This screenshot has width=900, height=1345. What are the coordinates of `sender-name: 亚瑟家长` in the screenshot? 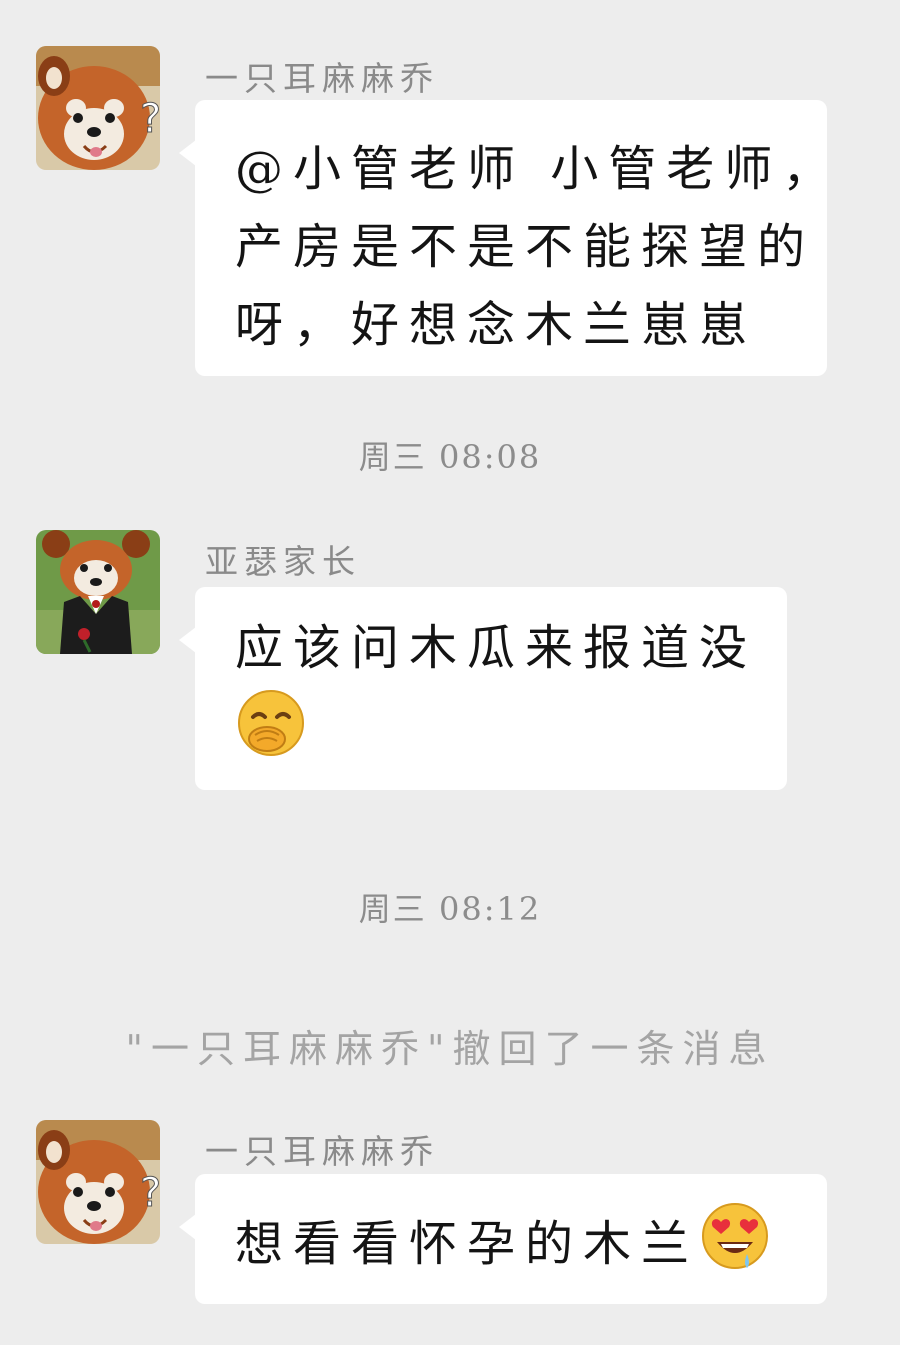 It's located at (283, 561).